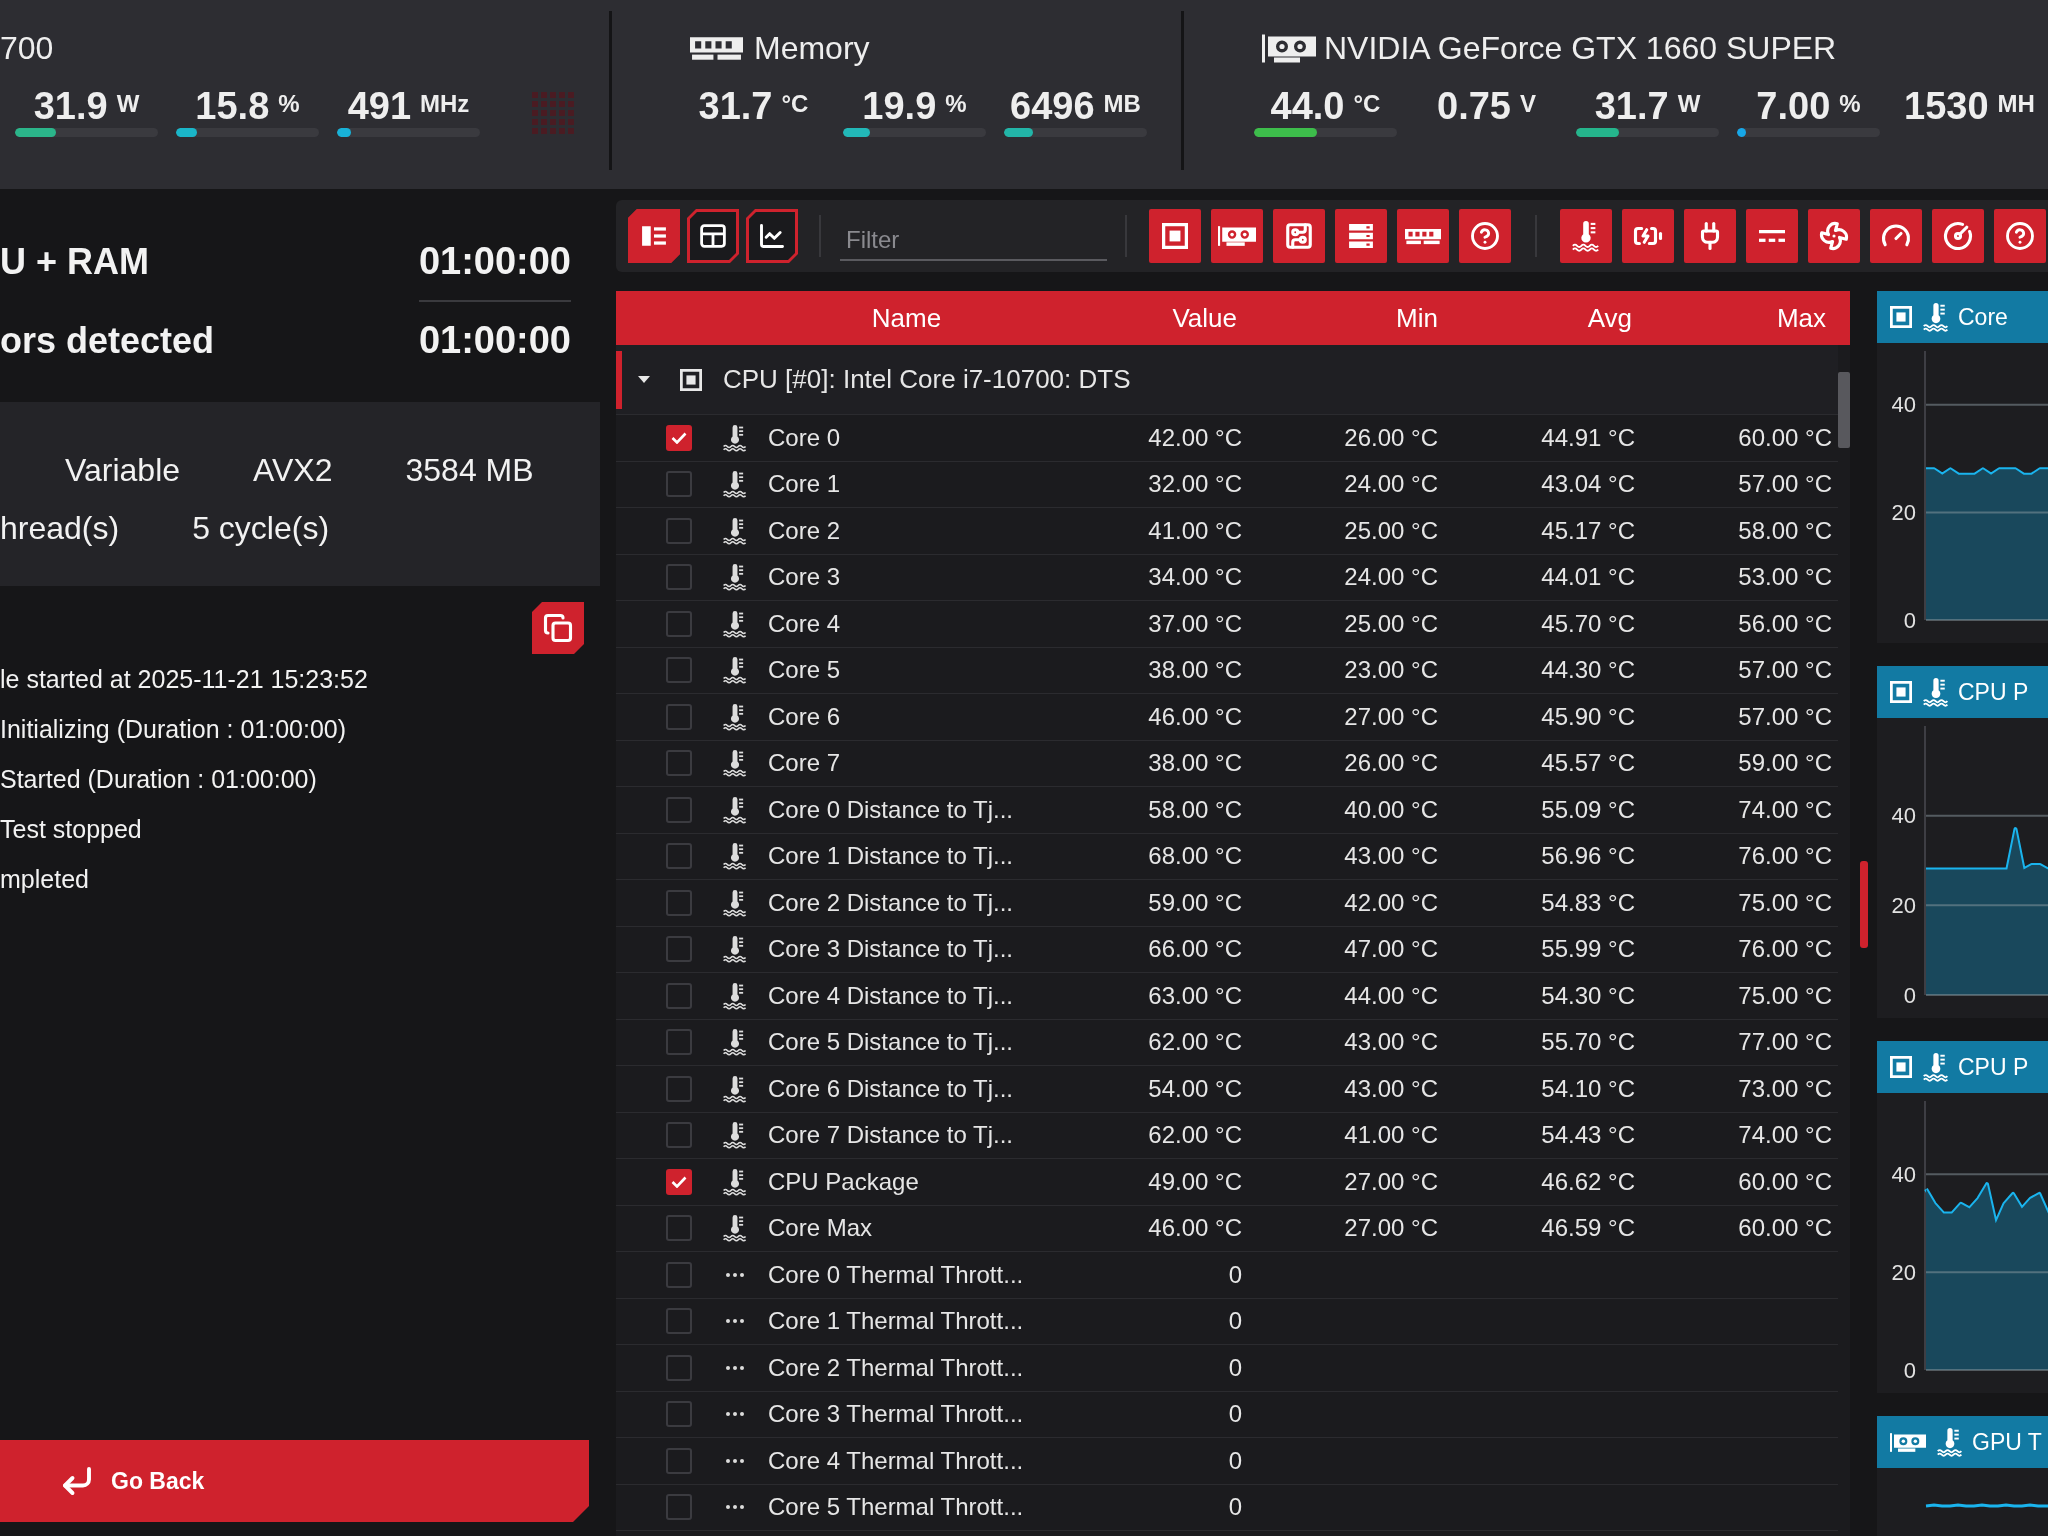 Image resolution: width=2048 pixels, height=1536 pixels. I want to click on chart-title: Core, so click(1983, 317).